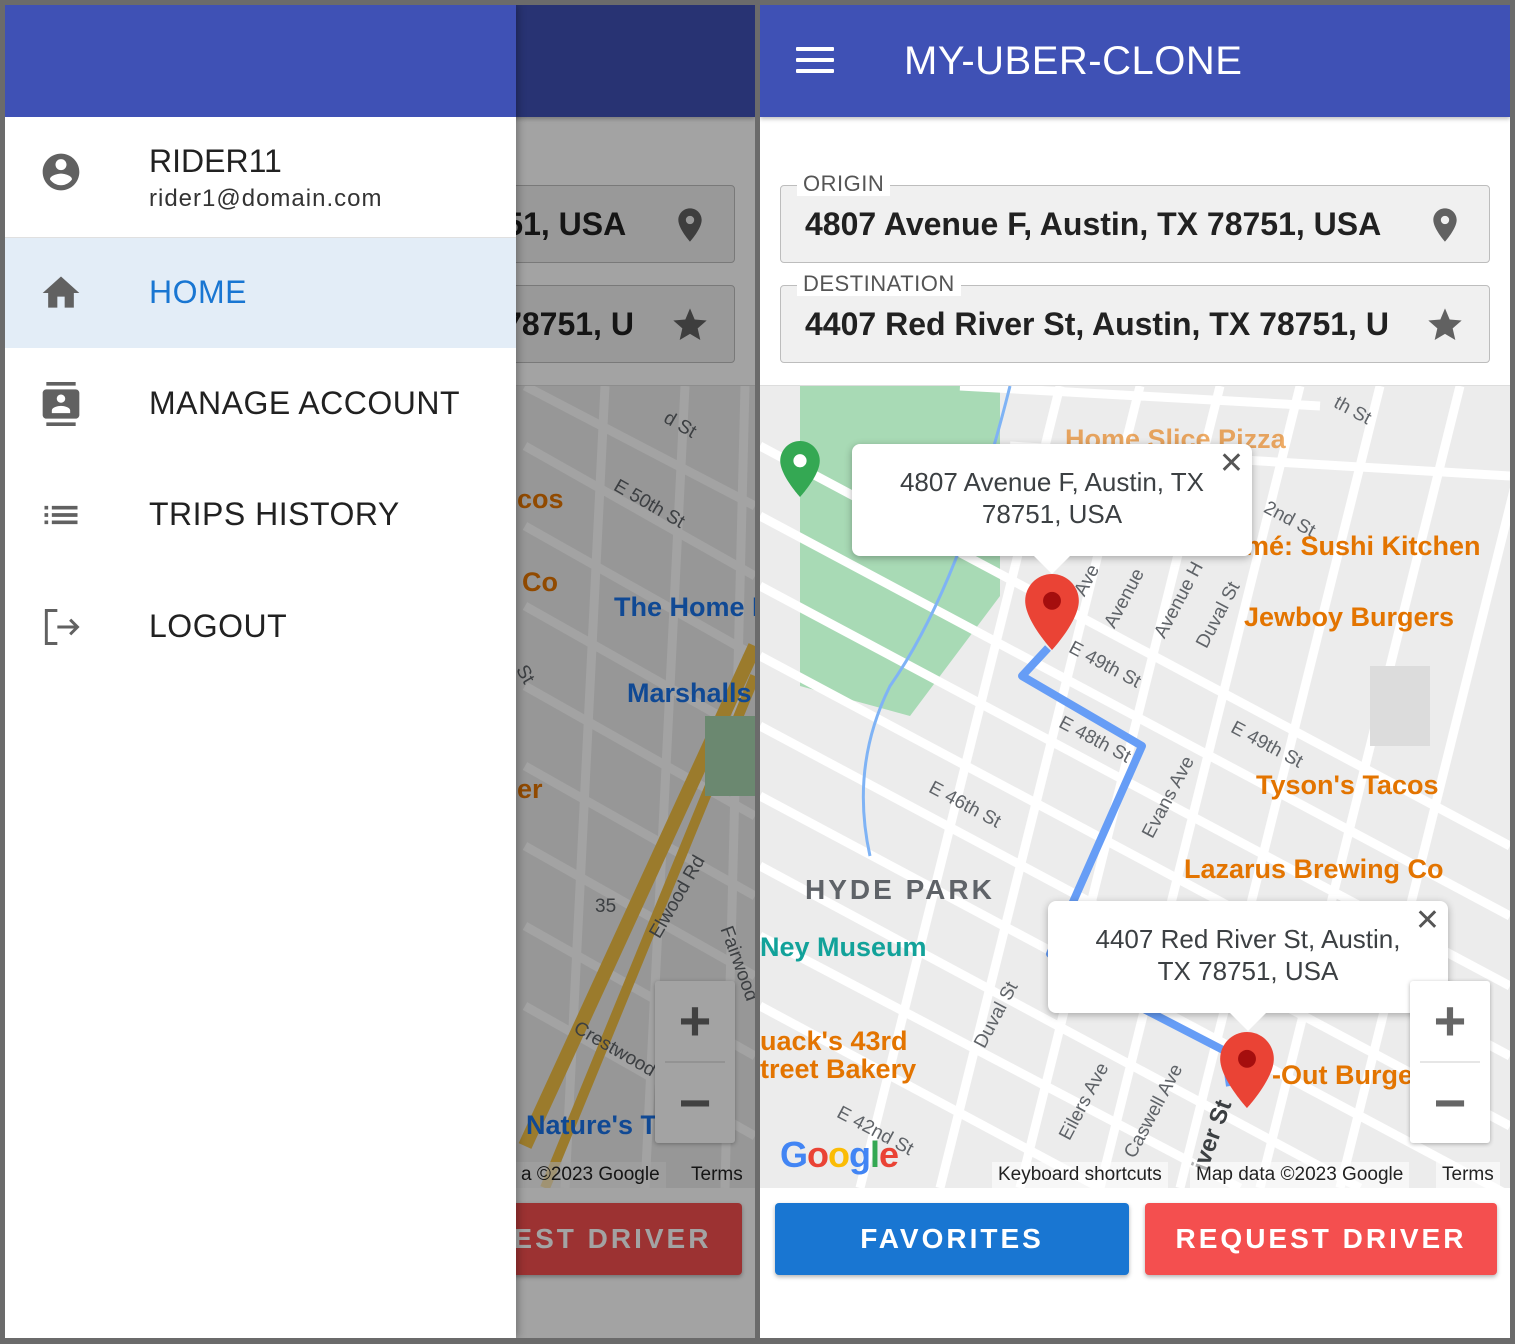 The image size is (1515, 1344). What do you see at coordinates (61, 172) in the screenshot?
I see `account-circle-icon` at bounding box center [61, 172].